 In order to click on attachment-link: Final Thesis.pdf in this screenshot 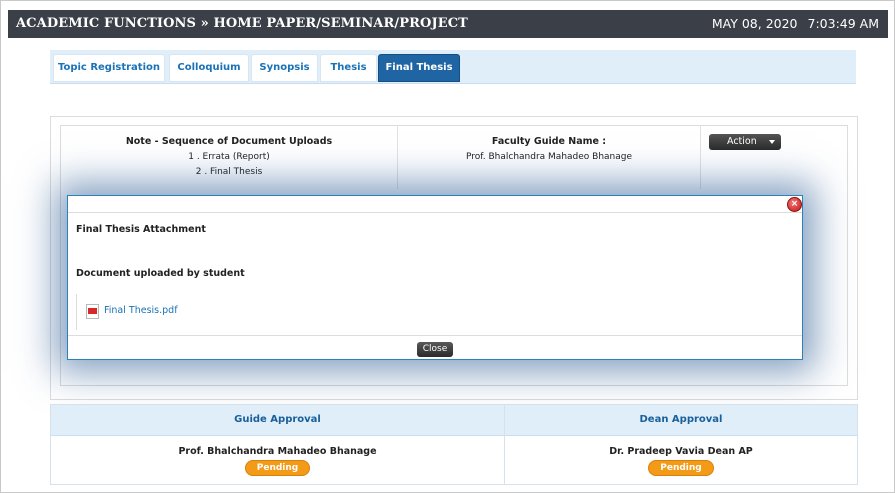, I will do `click(141, 310)`.